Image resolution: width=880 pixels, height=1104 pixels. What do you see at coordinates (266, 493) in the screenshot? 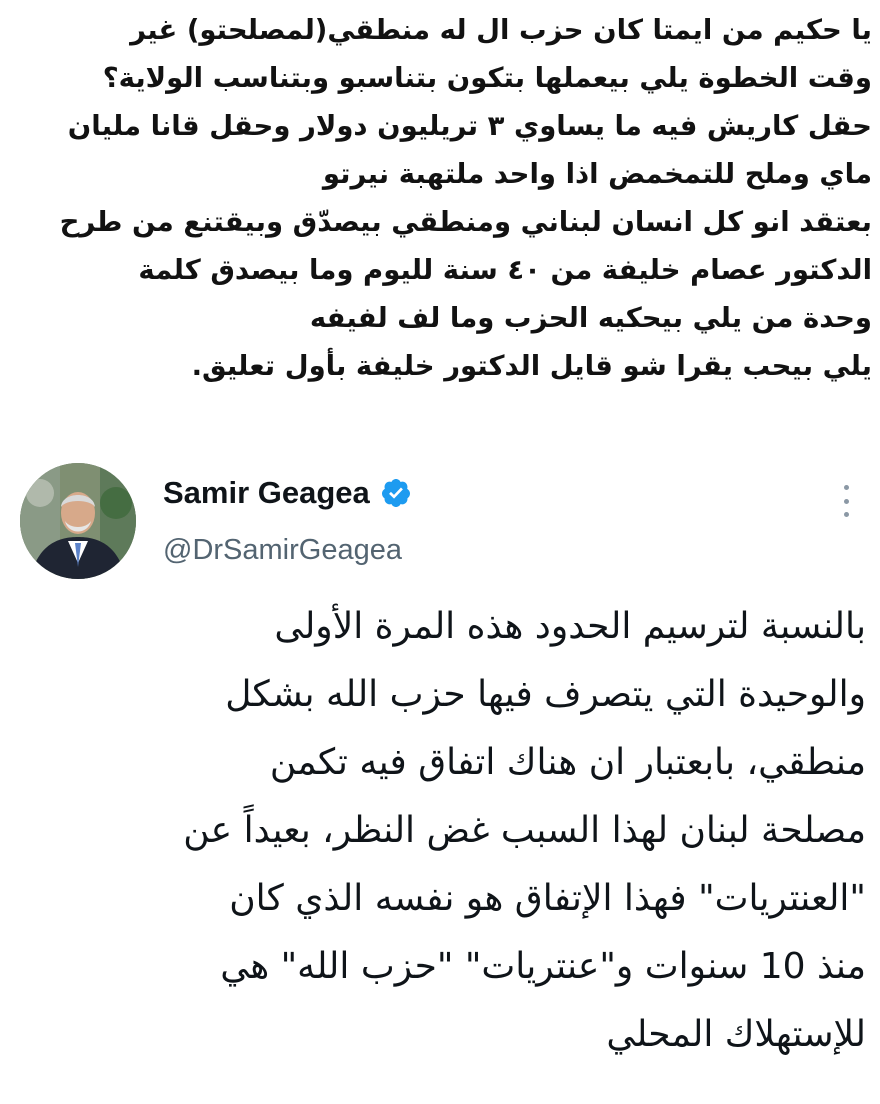
I see `display-name: Samir Geagea` at bounding box center [266, 493].